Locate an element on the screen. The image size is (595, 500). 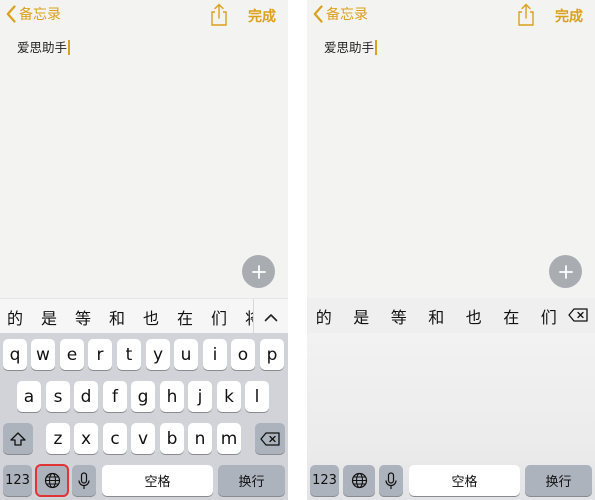
key-s: s is located at coordinates (58, 396).